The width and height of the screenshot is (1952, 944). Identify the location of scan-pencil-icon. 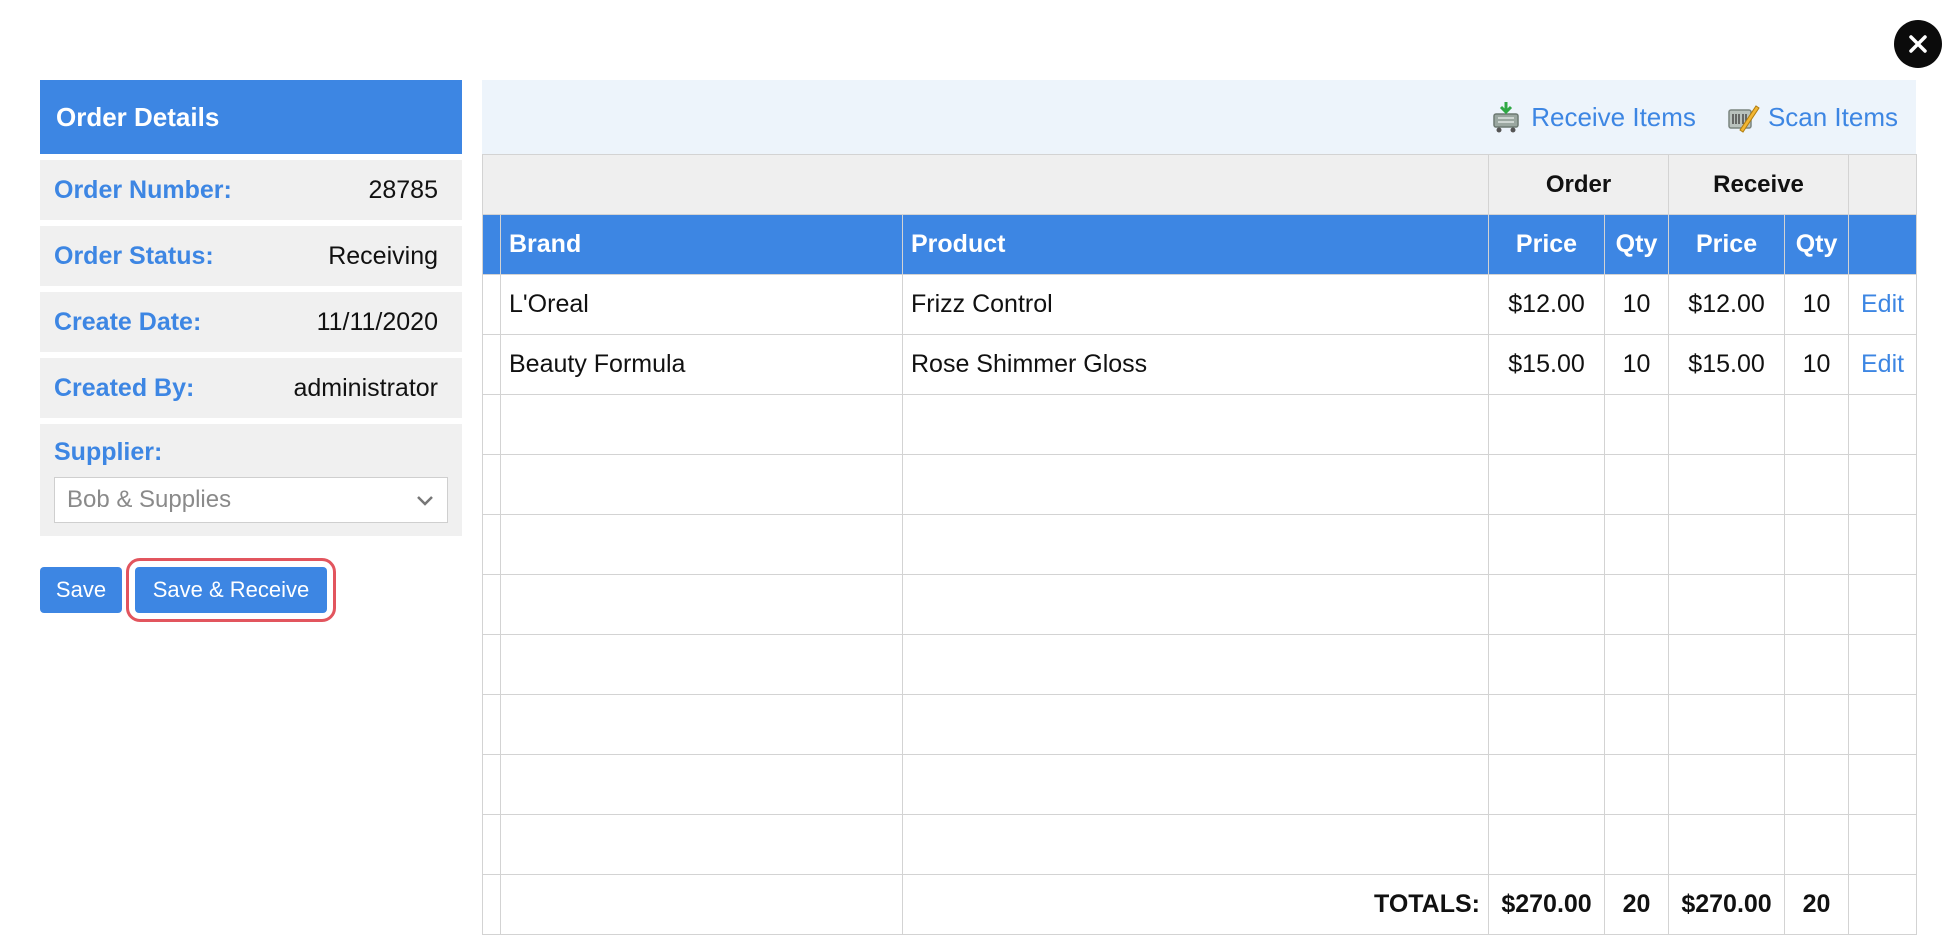
(1744, 119).